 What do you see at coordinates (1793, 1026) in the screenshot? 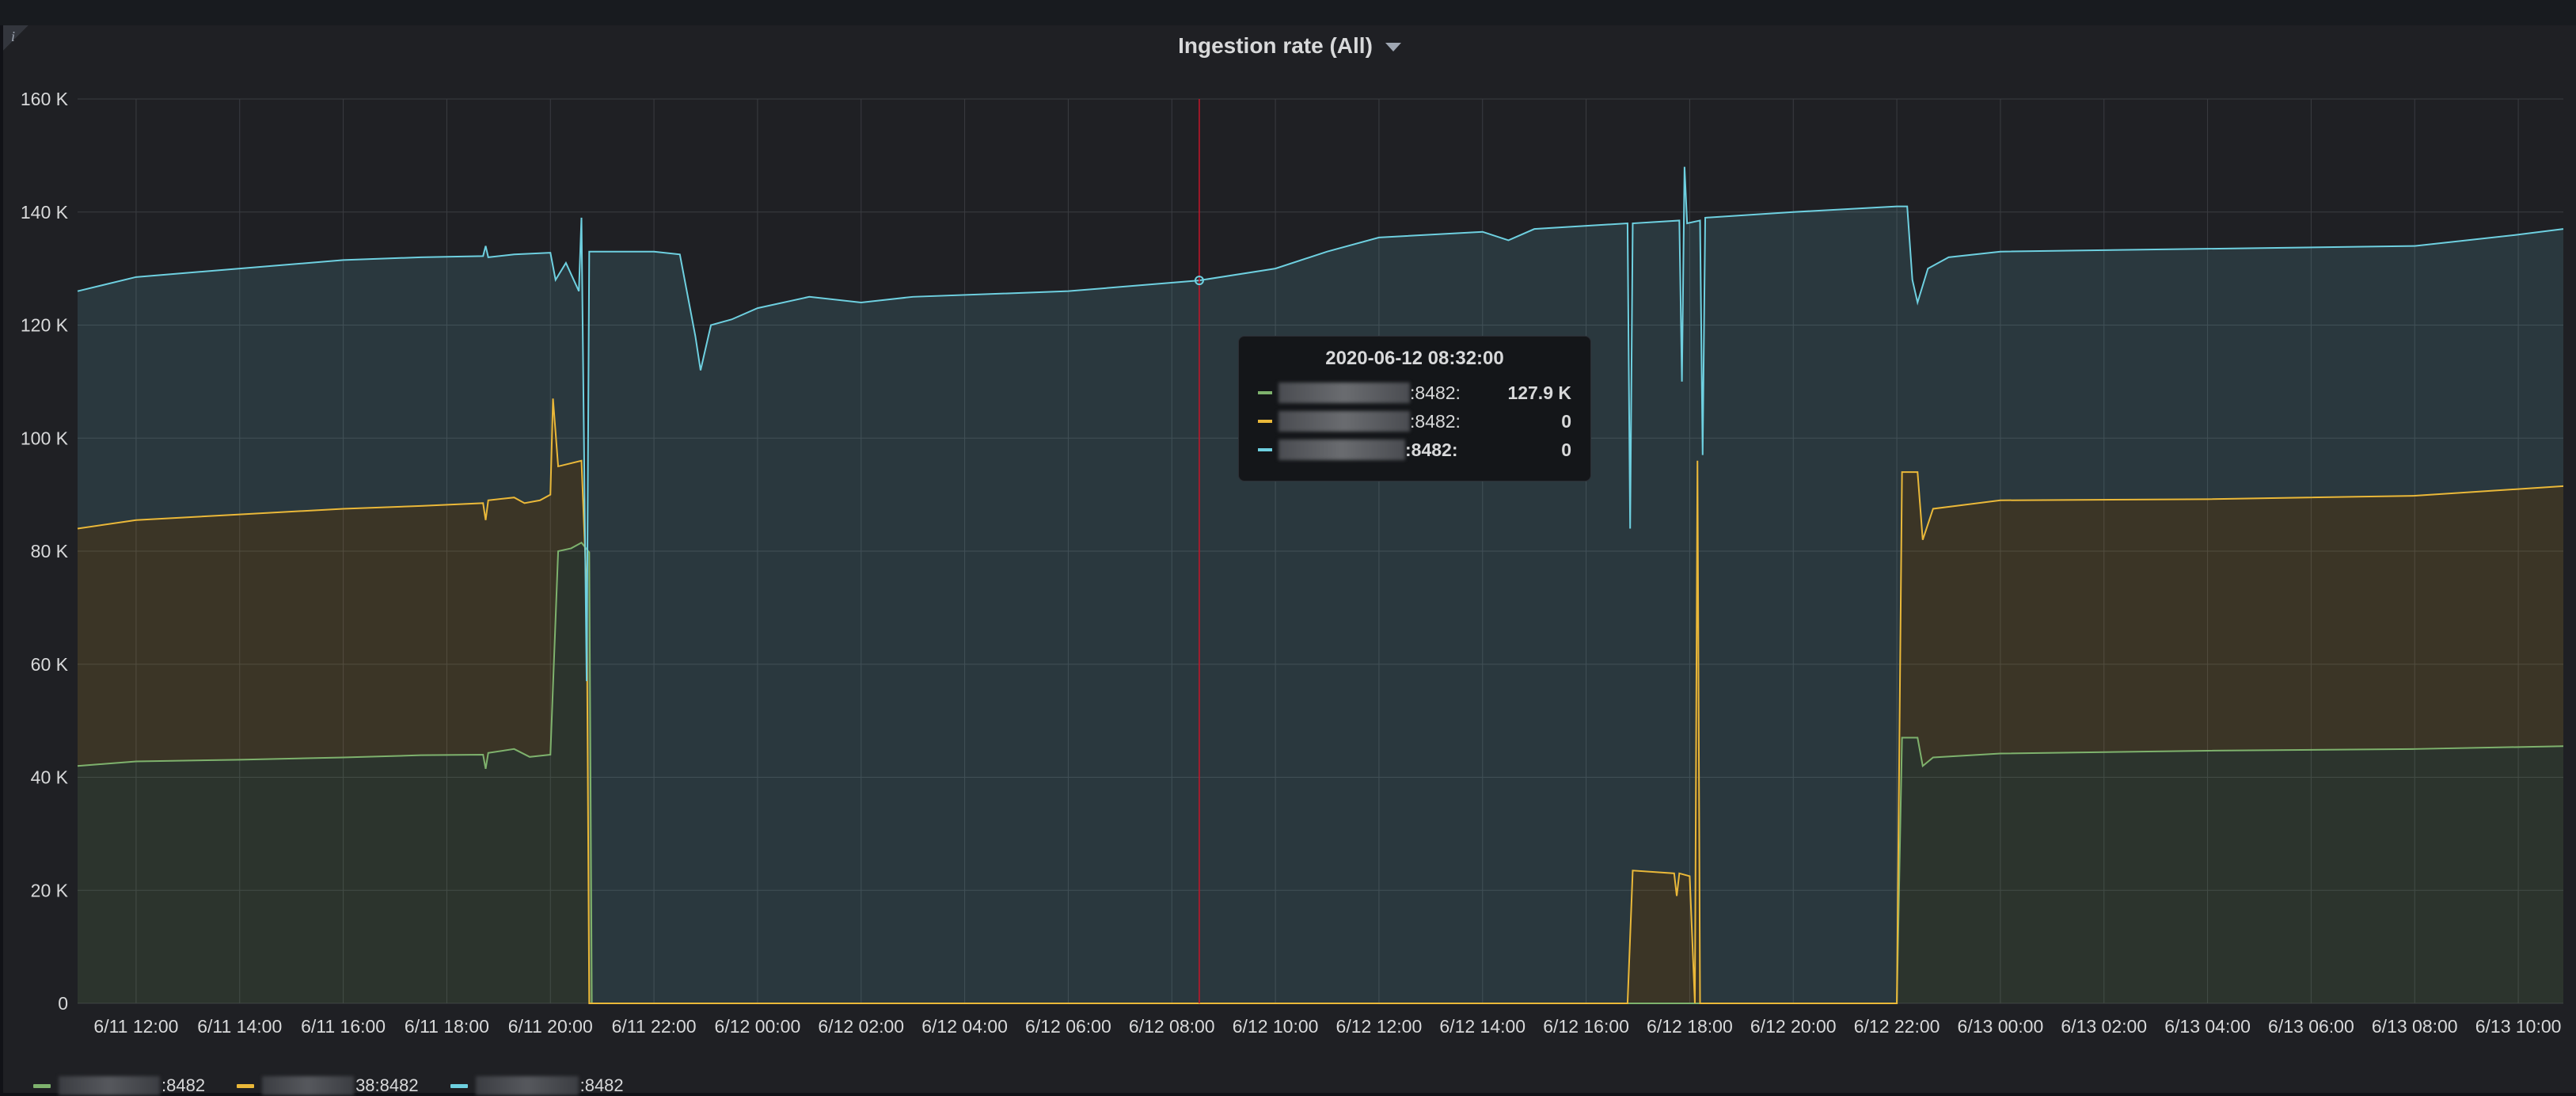
I see `x-tick-label: 6/12 20:00` at bounding box center [1793, 1026].